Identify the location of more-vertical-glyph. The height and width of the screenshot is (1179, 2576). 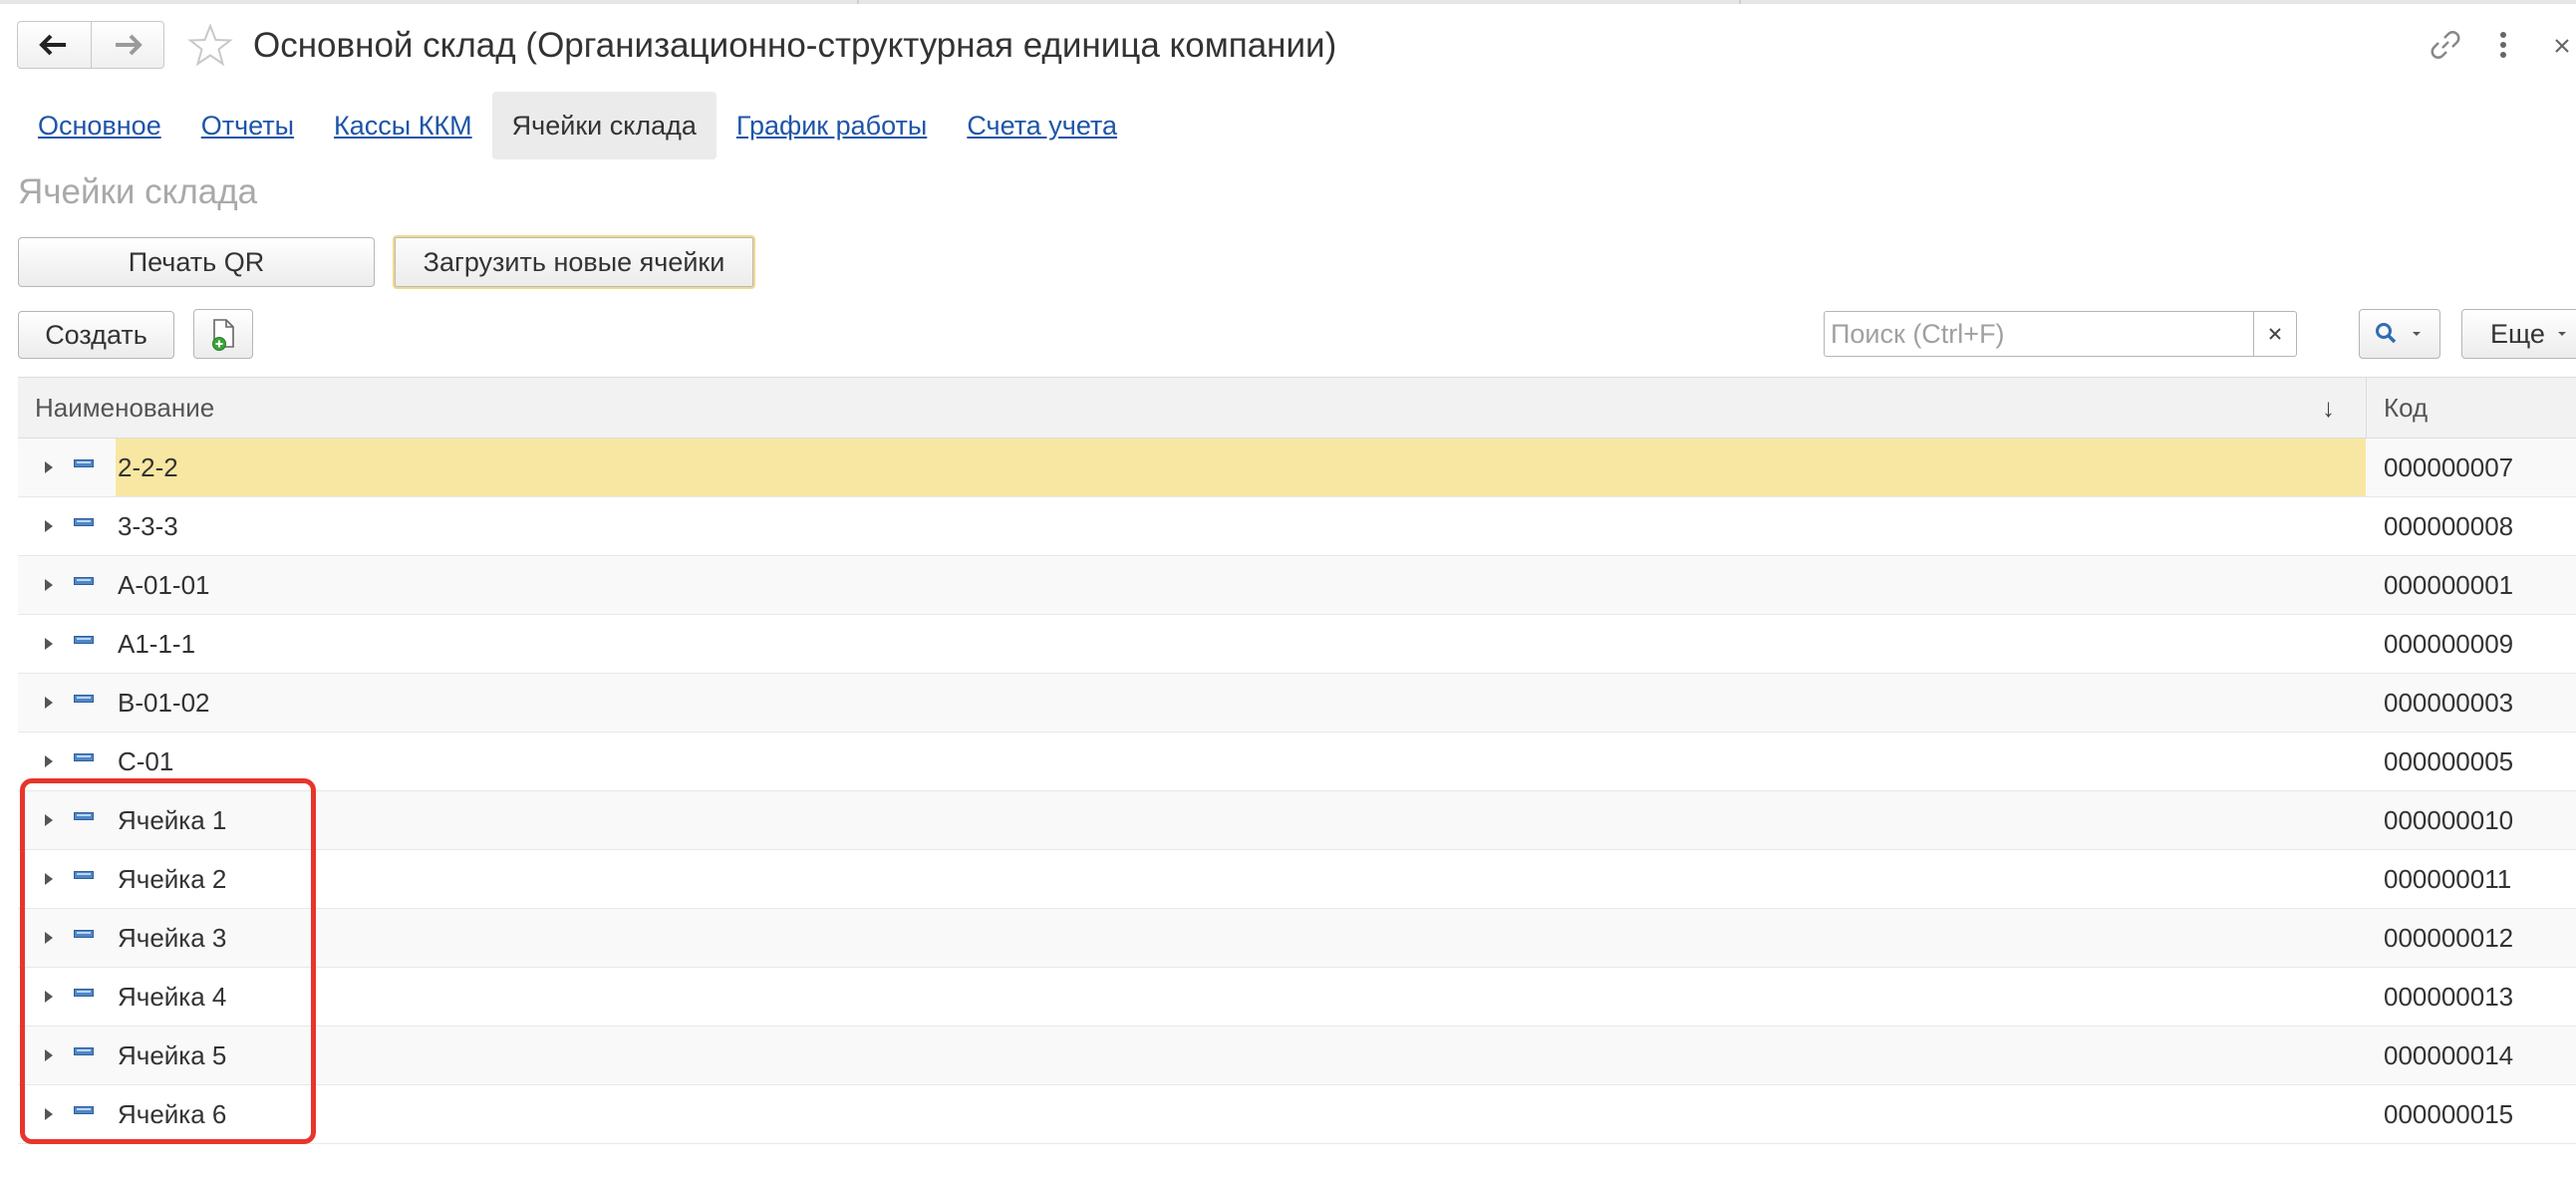
(2503, 45).